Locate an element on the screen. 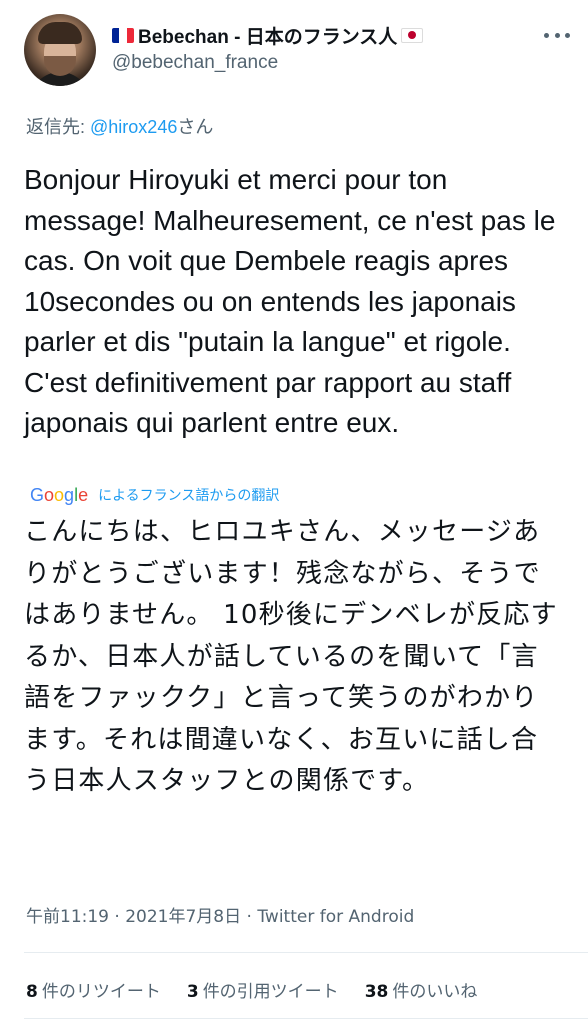  reply-to-line: 返信先: @hirox246さん is located at coordinates (119, 126).